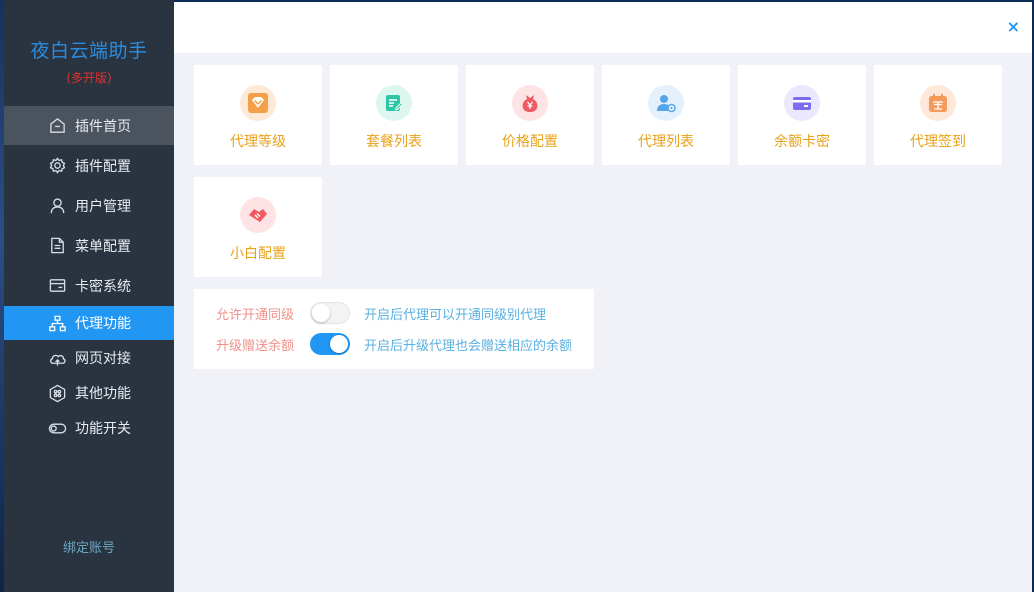 Image resolution: width=1034 pixels, height=592 pixels. I want to click on sidebar-item-label: 功能开关, so click(103, 429).